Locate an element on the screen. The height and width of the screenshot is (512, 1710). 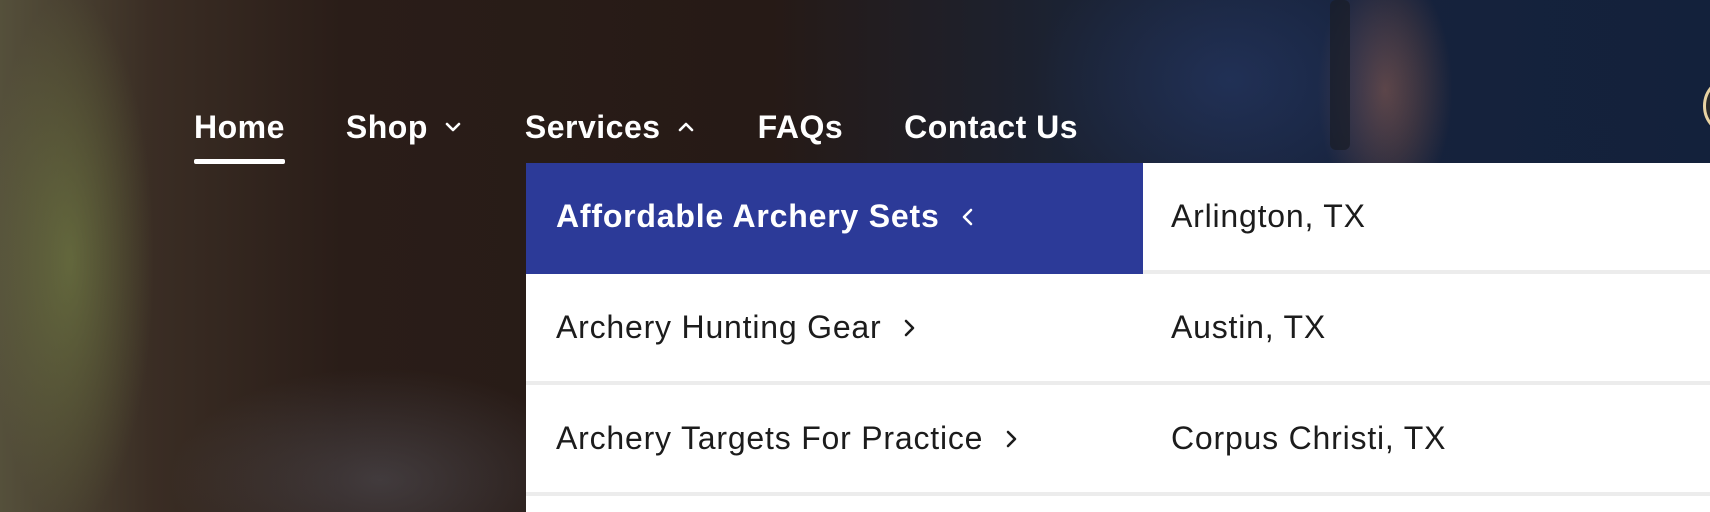
location-label: Austin, TX is located at coordinates (1249, 327).